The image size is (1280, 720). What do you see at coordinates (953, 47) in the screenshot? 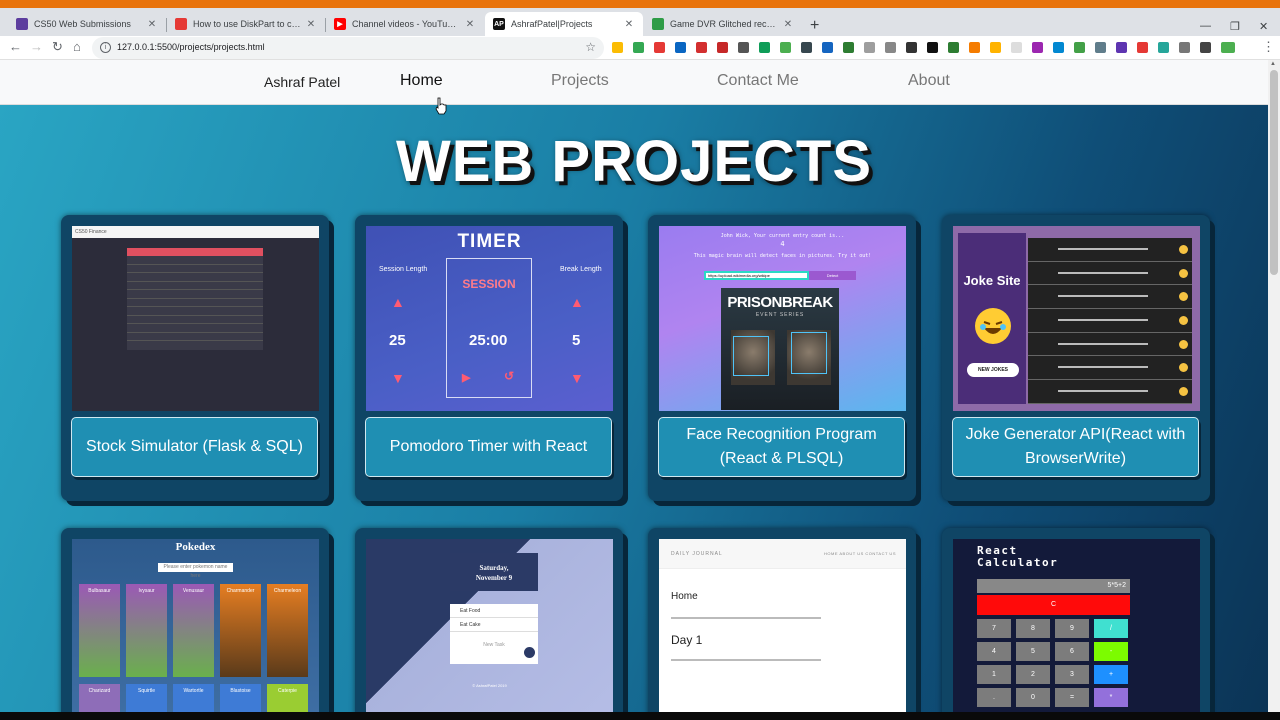
I see `download-icon` at bounding box center [953, 47].